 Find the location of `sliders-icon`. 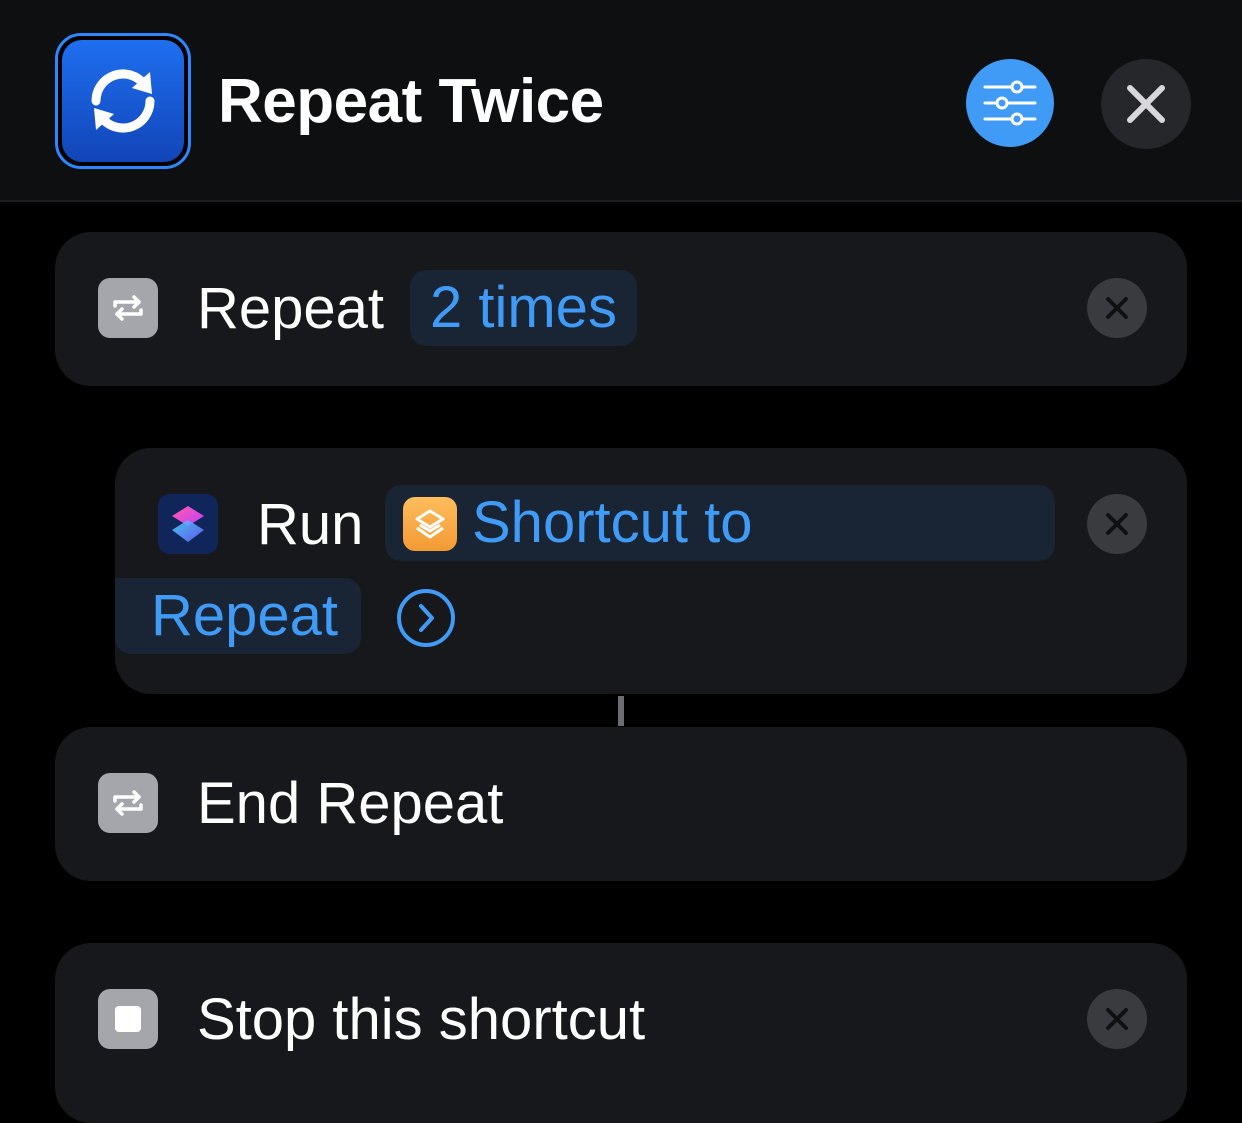

sliders-icon is located at coordinates (1010, 103).